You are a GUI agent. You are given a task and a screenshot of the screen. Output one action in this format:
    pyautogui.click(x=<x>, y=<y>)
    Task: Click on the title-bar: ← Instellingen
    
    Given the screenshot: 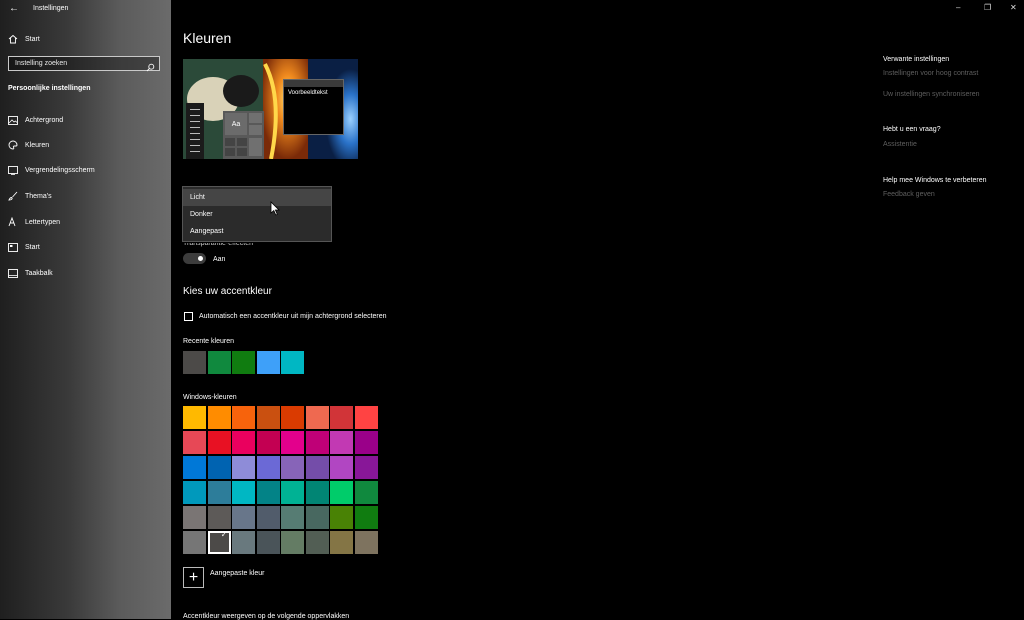 What is the action you would take?
    pyautogui.click(x=85, y=9)
    